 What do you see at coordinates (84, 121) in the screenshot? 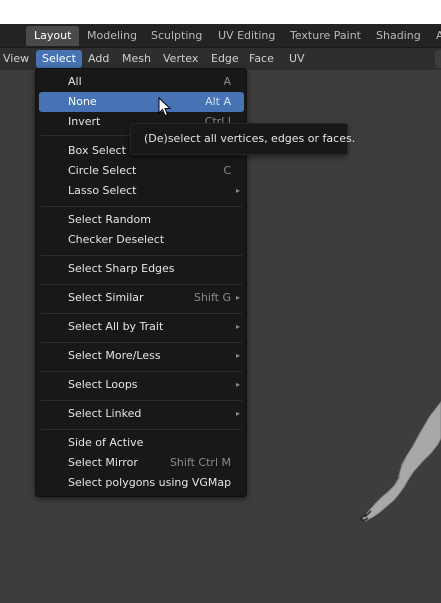
I see `menu-item-label: Invert` at bounding box center [84, 121].